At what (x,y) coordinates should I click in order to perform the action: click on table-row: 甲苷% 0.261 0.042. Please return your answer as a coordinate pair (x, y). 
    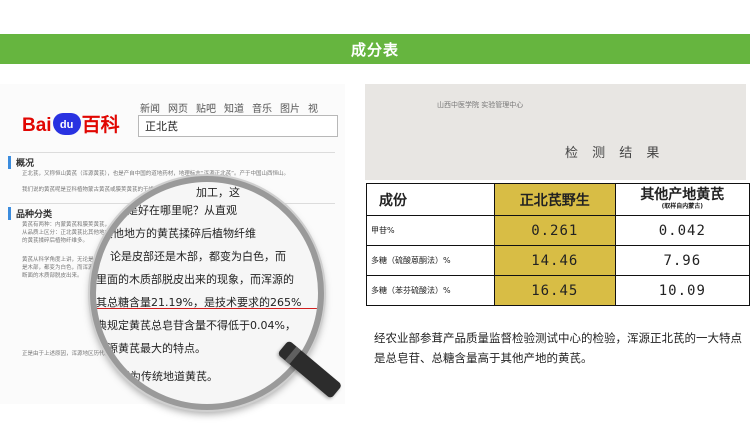
    Looking at the image, I should click on (558, 230).